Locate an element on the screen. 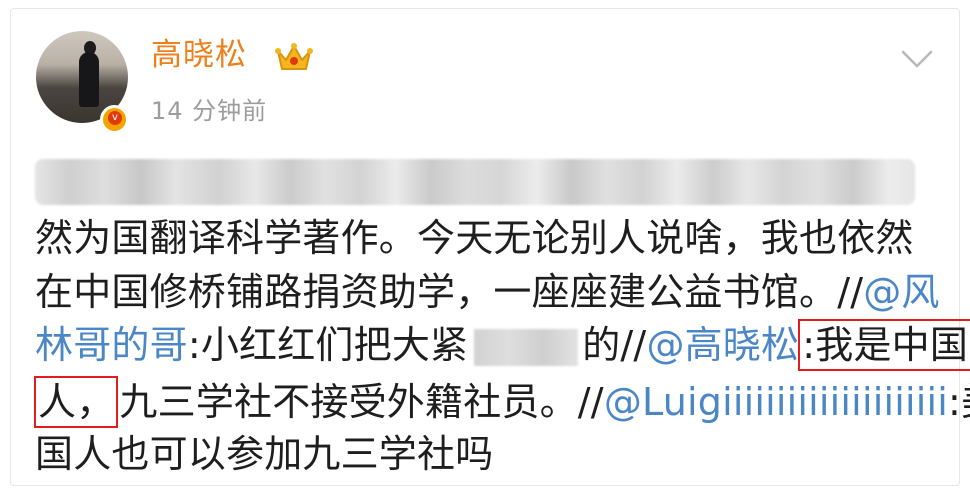  verified-badge-icon: v is located at coordinates (114, 119).